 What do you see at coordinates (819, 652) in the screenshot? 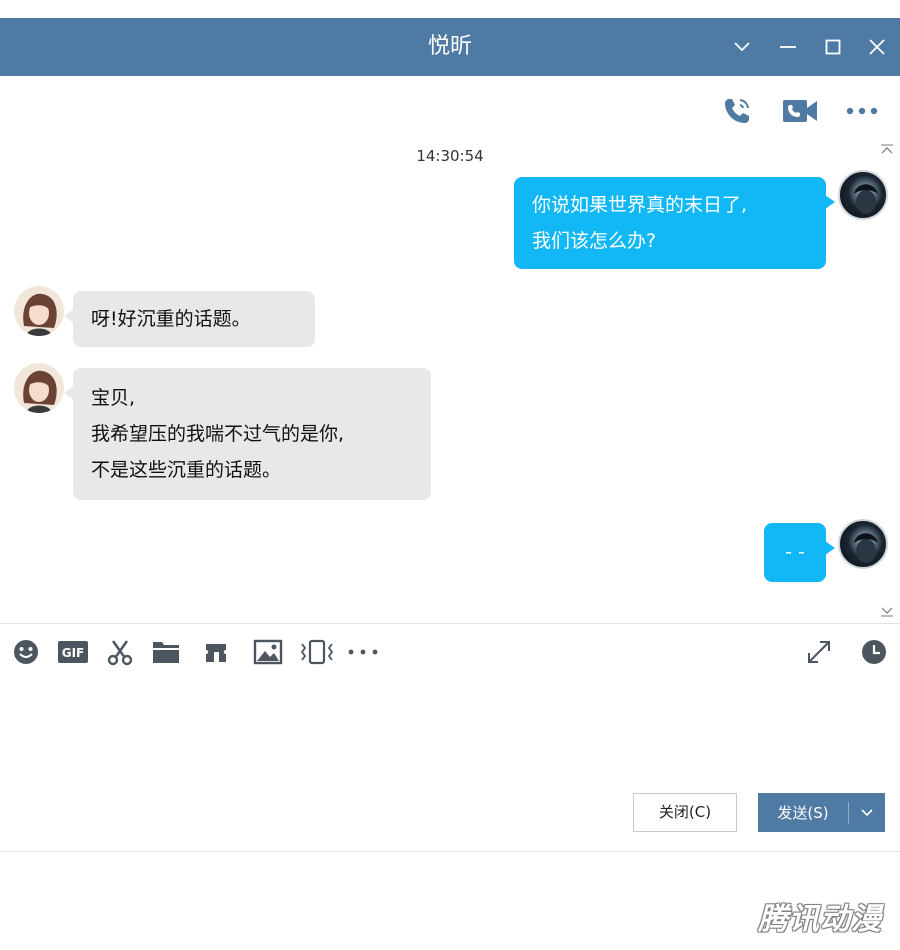
I see `expand-icon` at bounding box center [819, 652].